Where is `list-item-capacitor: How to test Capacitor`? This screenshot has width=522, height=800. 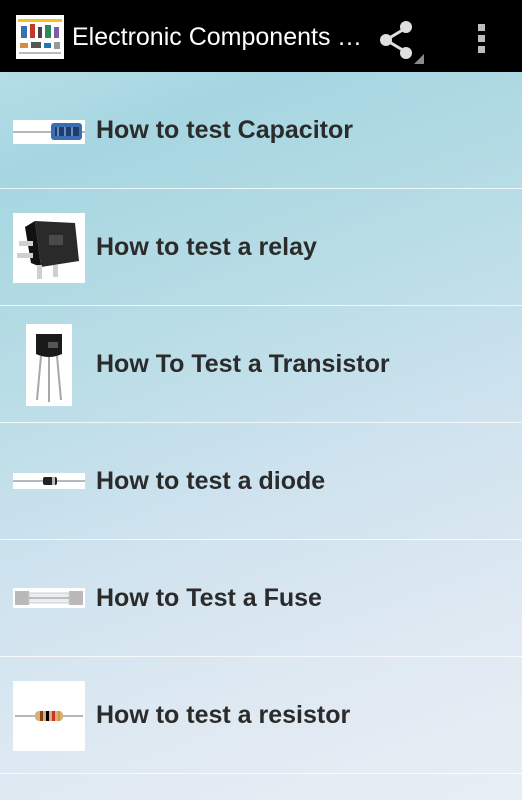
list-item-capacitor: How to test Capacitor is located at coordinates (261, 130).